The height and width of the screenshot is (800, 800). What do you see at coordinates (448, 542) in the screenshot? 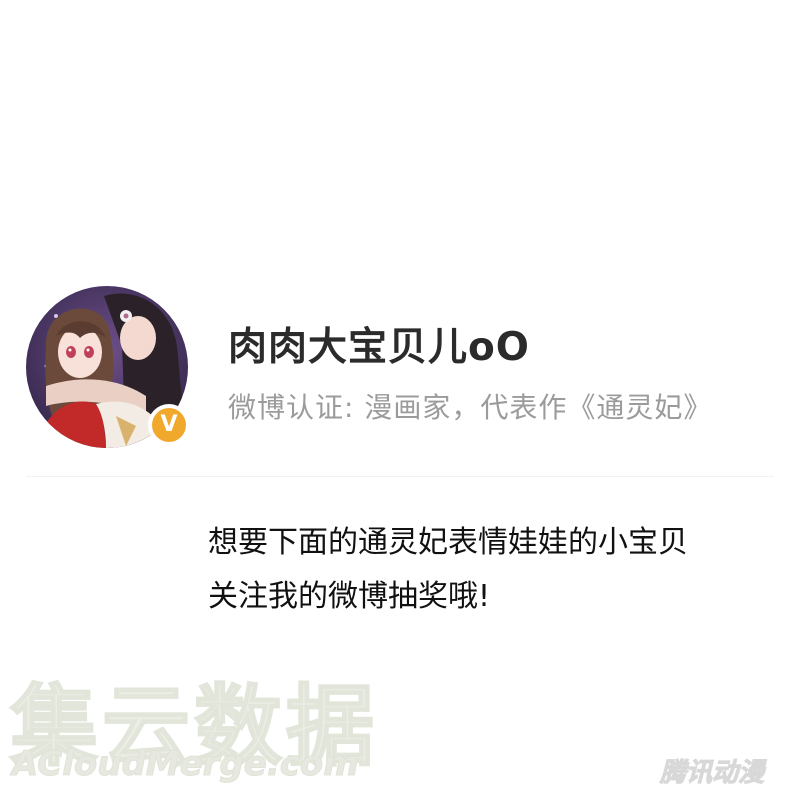
I see `message-line: 想要下面的通灵妃表情娃娃的小宝贝` at bounding box center [448, 542].